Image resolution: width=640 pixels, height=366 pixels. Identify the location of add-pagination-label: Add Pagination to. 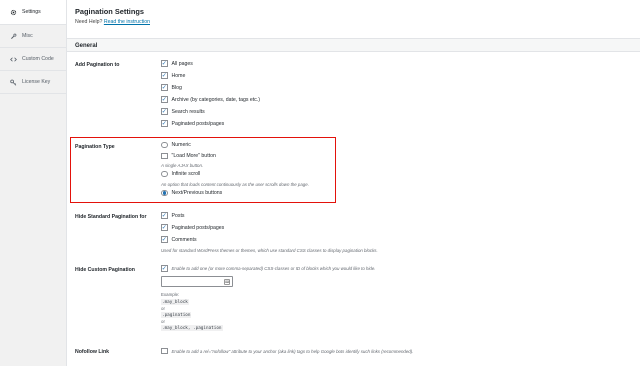
(97, 65).